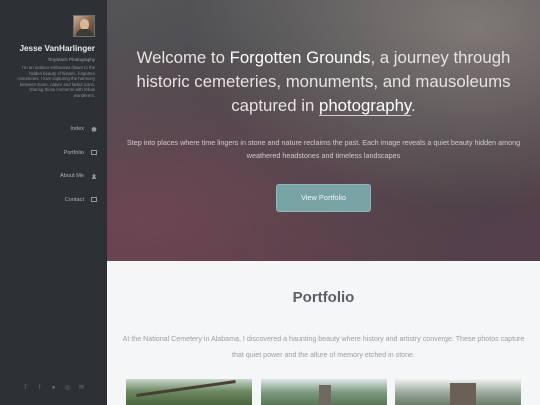 The width and height of the screenshot is (540, 405). What do you see at coordinates (52, 129) in the screenshot?
I see `nav-item-index: Index` at bounding box center [52, 129].